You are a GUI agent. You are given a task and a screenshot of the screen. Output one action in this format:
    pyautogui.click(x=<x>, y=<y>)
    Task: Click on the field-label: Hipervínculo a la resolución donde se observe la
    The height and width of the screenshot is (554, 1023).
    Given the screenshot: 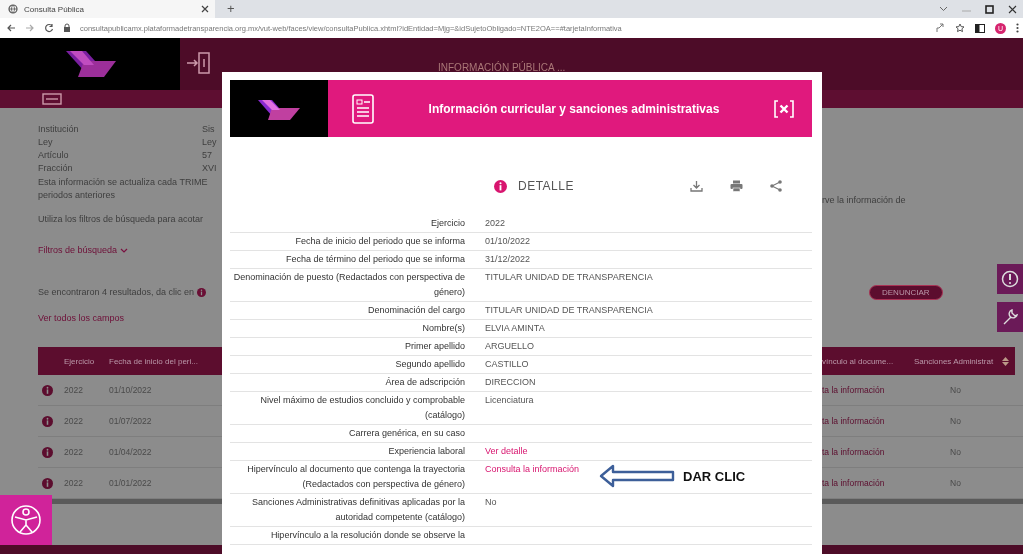 What is the action you would take?
    pyautogui.click(x=367, y=535)
    